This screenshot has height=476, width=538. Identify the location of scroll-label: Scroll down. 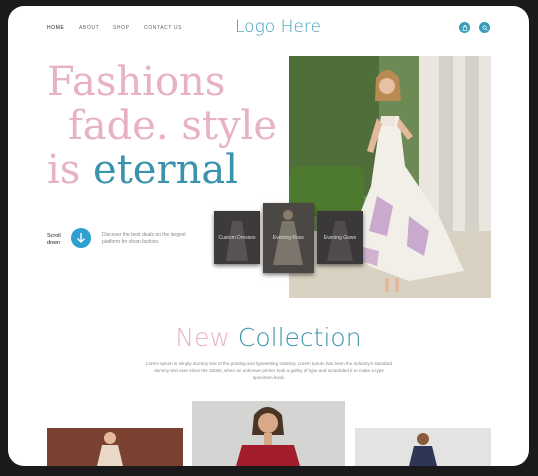
(54, 240).